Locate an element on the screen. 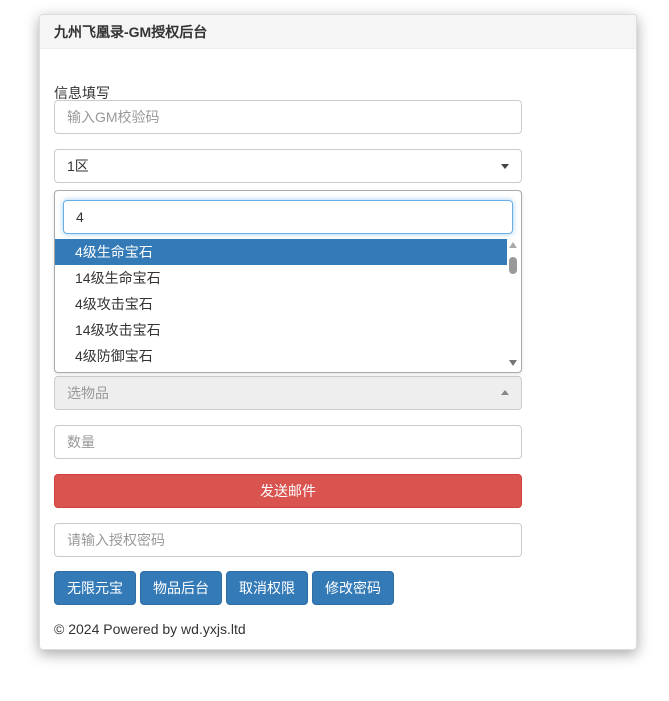  action-button-row: 无限元宝 物品后台 取消权限 修改密码 is located at coordinates (224, 588).